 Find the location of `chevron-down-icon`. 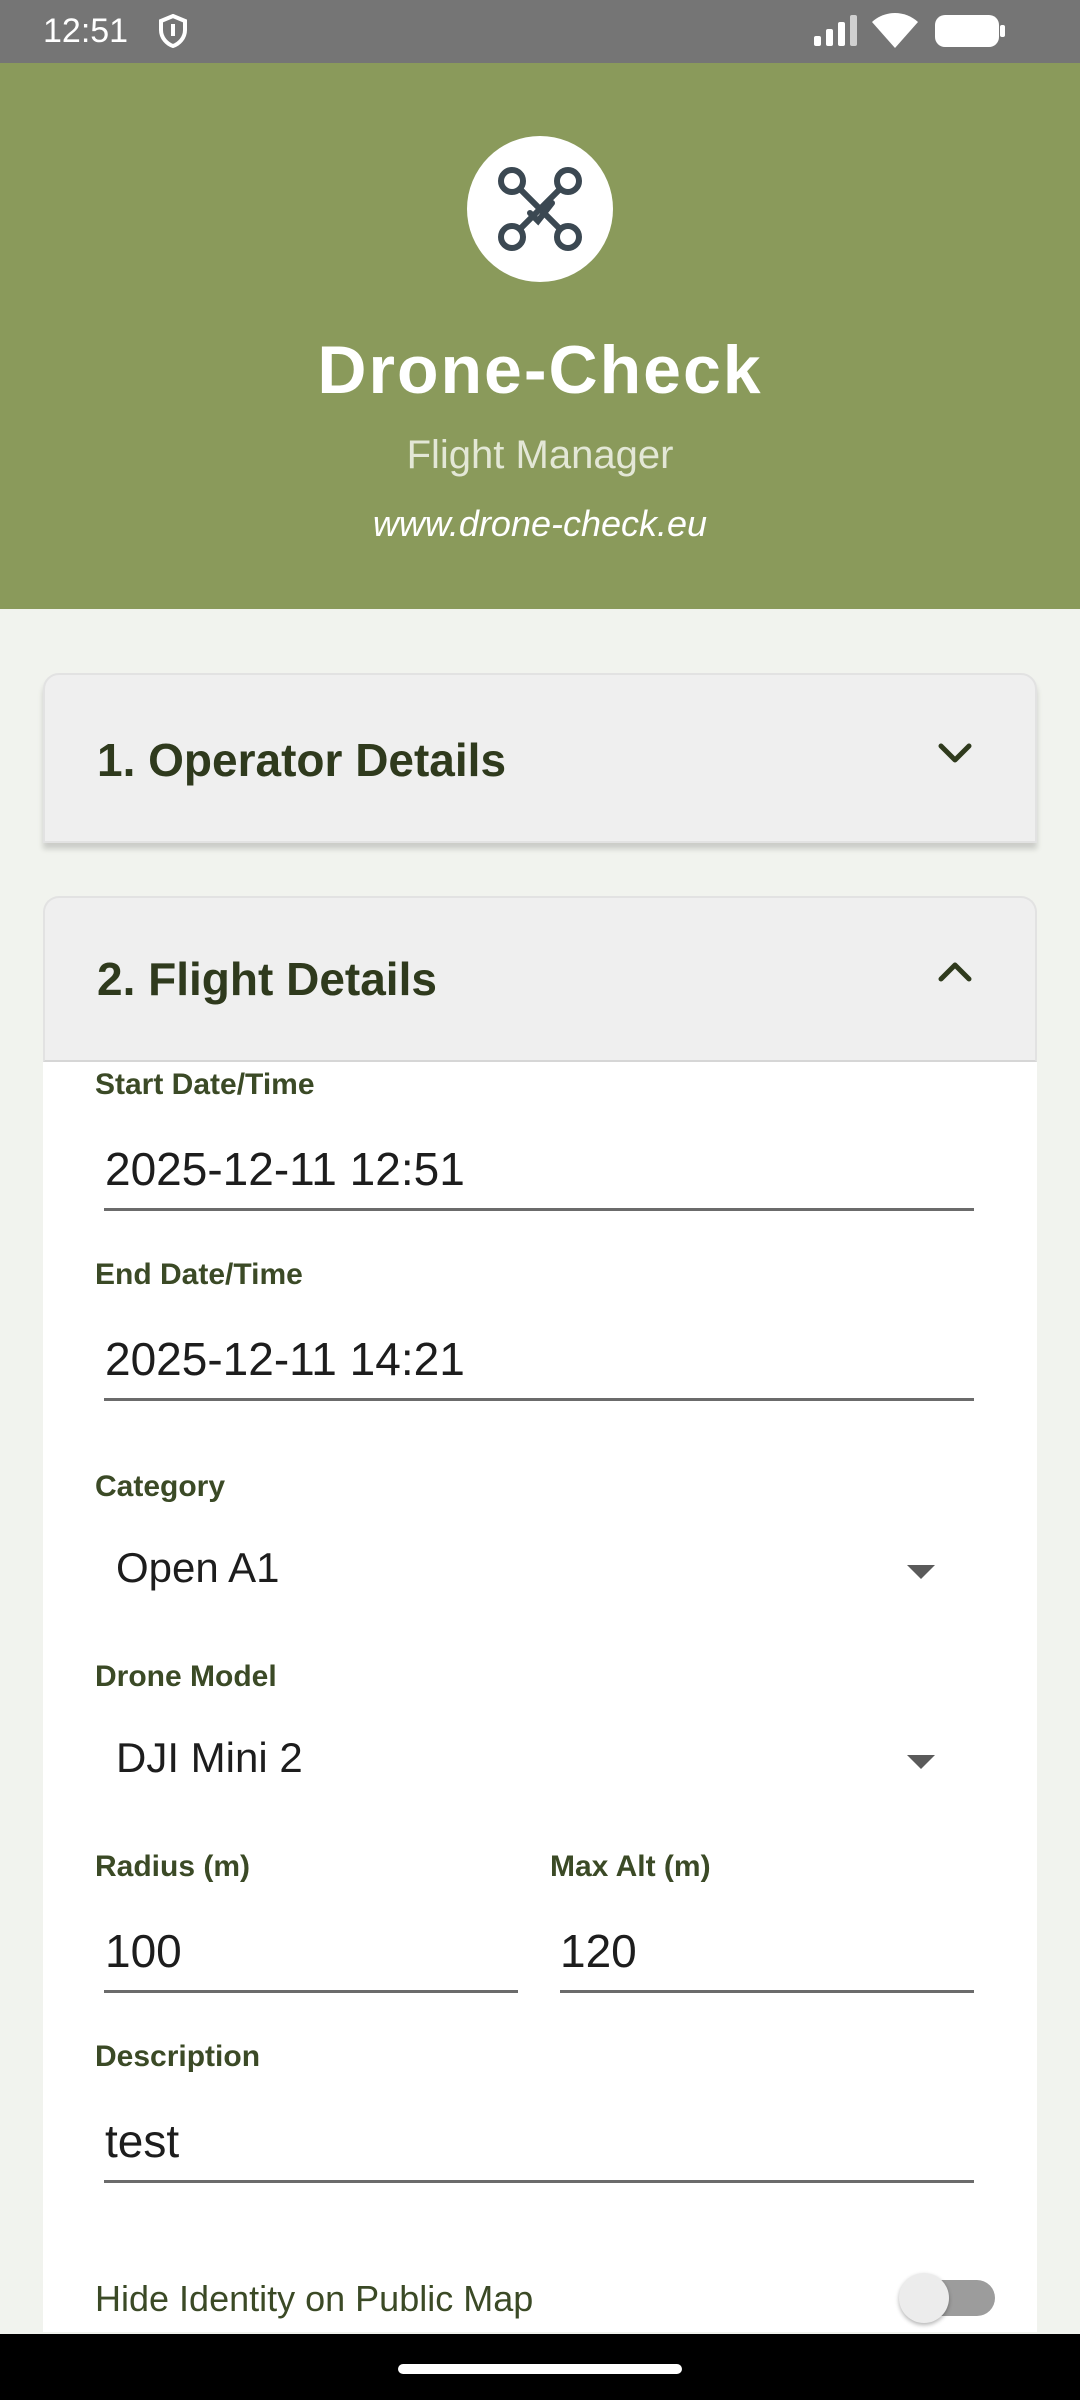

chevron-down-icon is located at coordinates (955, 755).